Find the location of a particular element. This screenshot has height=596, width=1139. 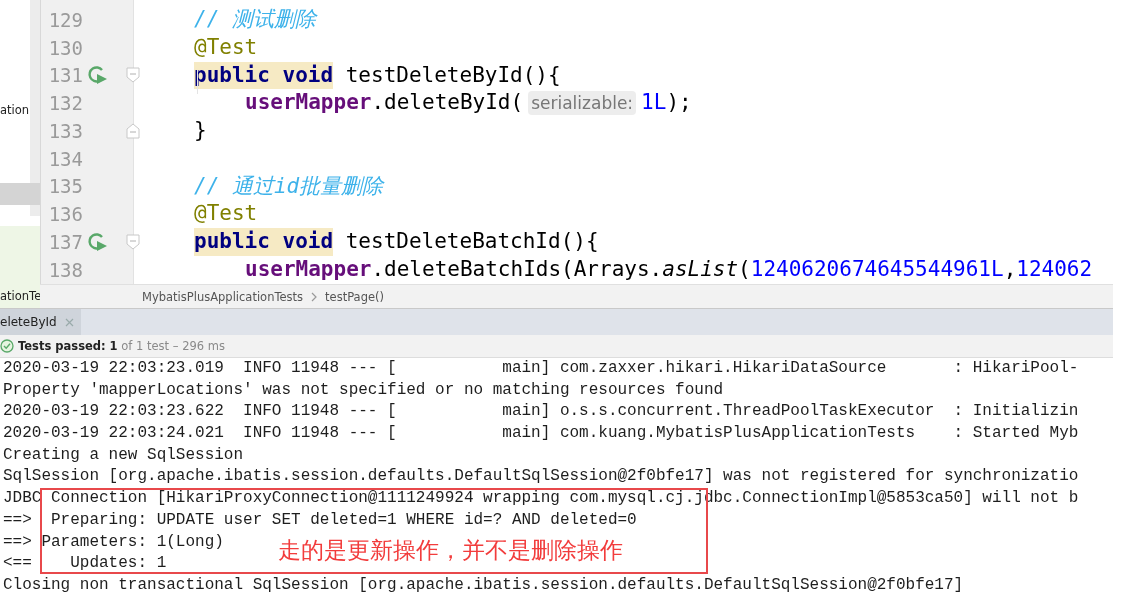

code-number: 124062 is located at coordinates (1054, 269).